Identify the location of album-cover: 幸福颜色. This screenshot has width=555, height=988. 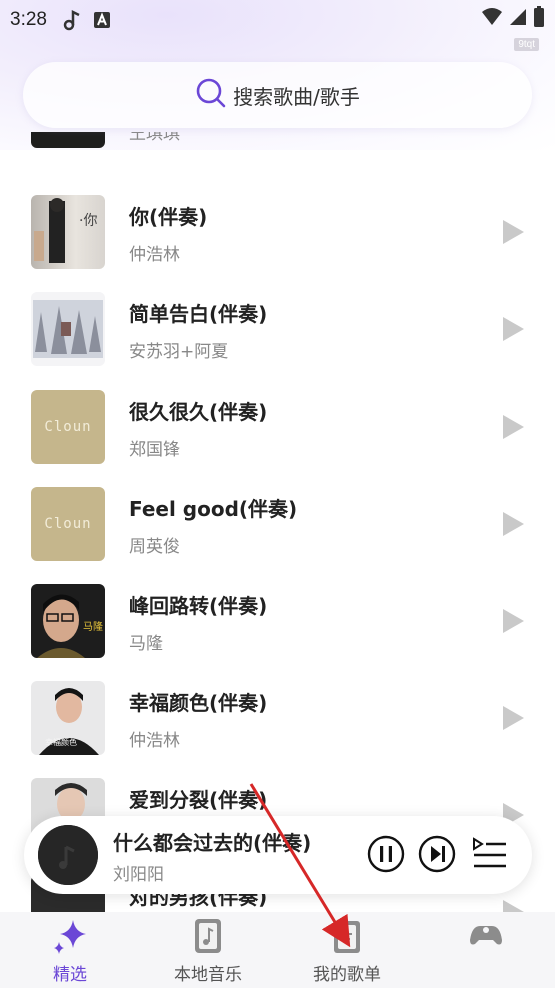
(68, 718).